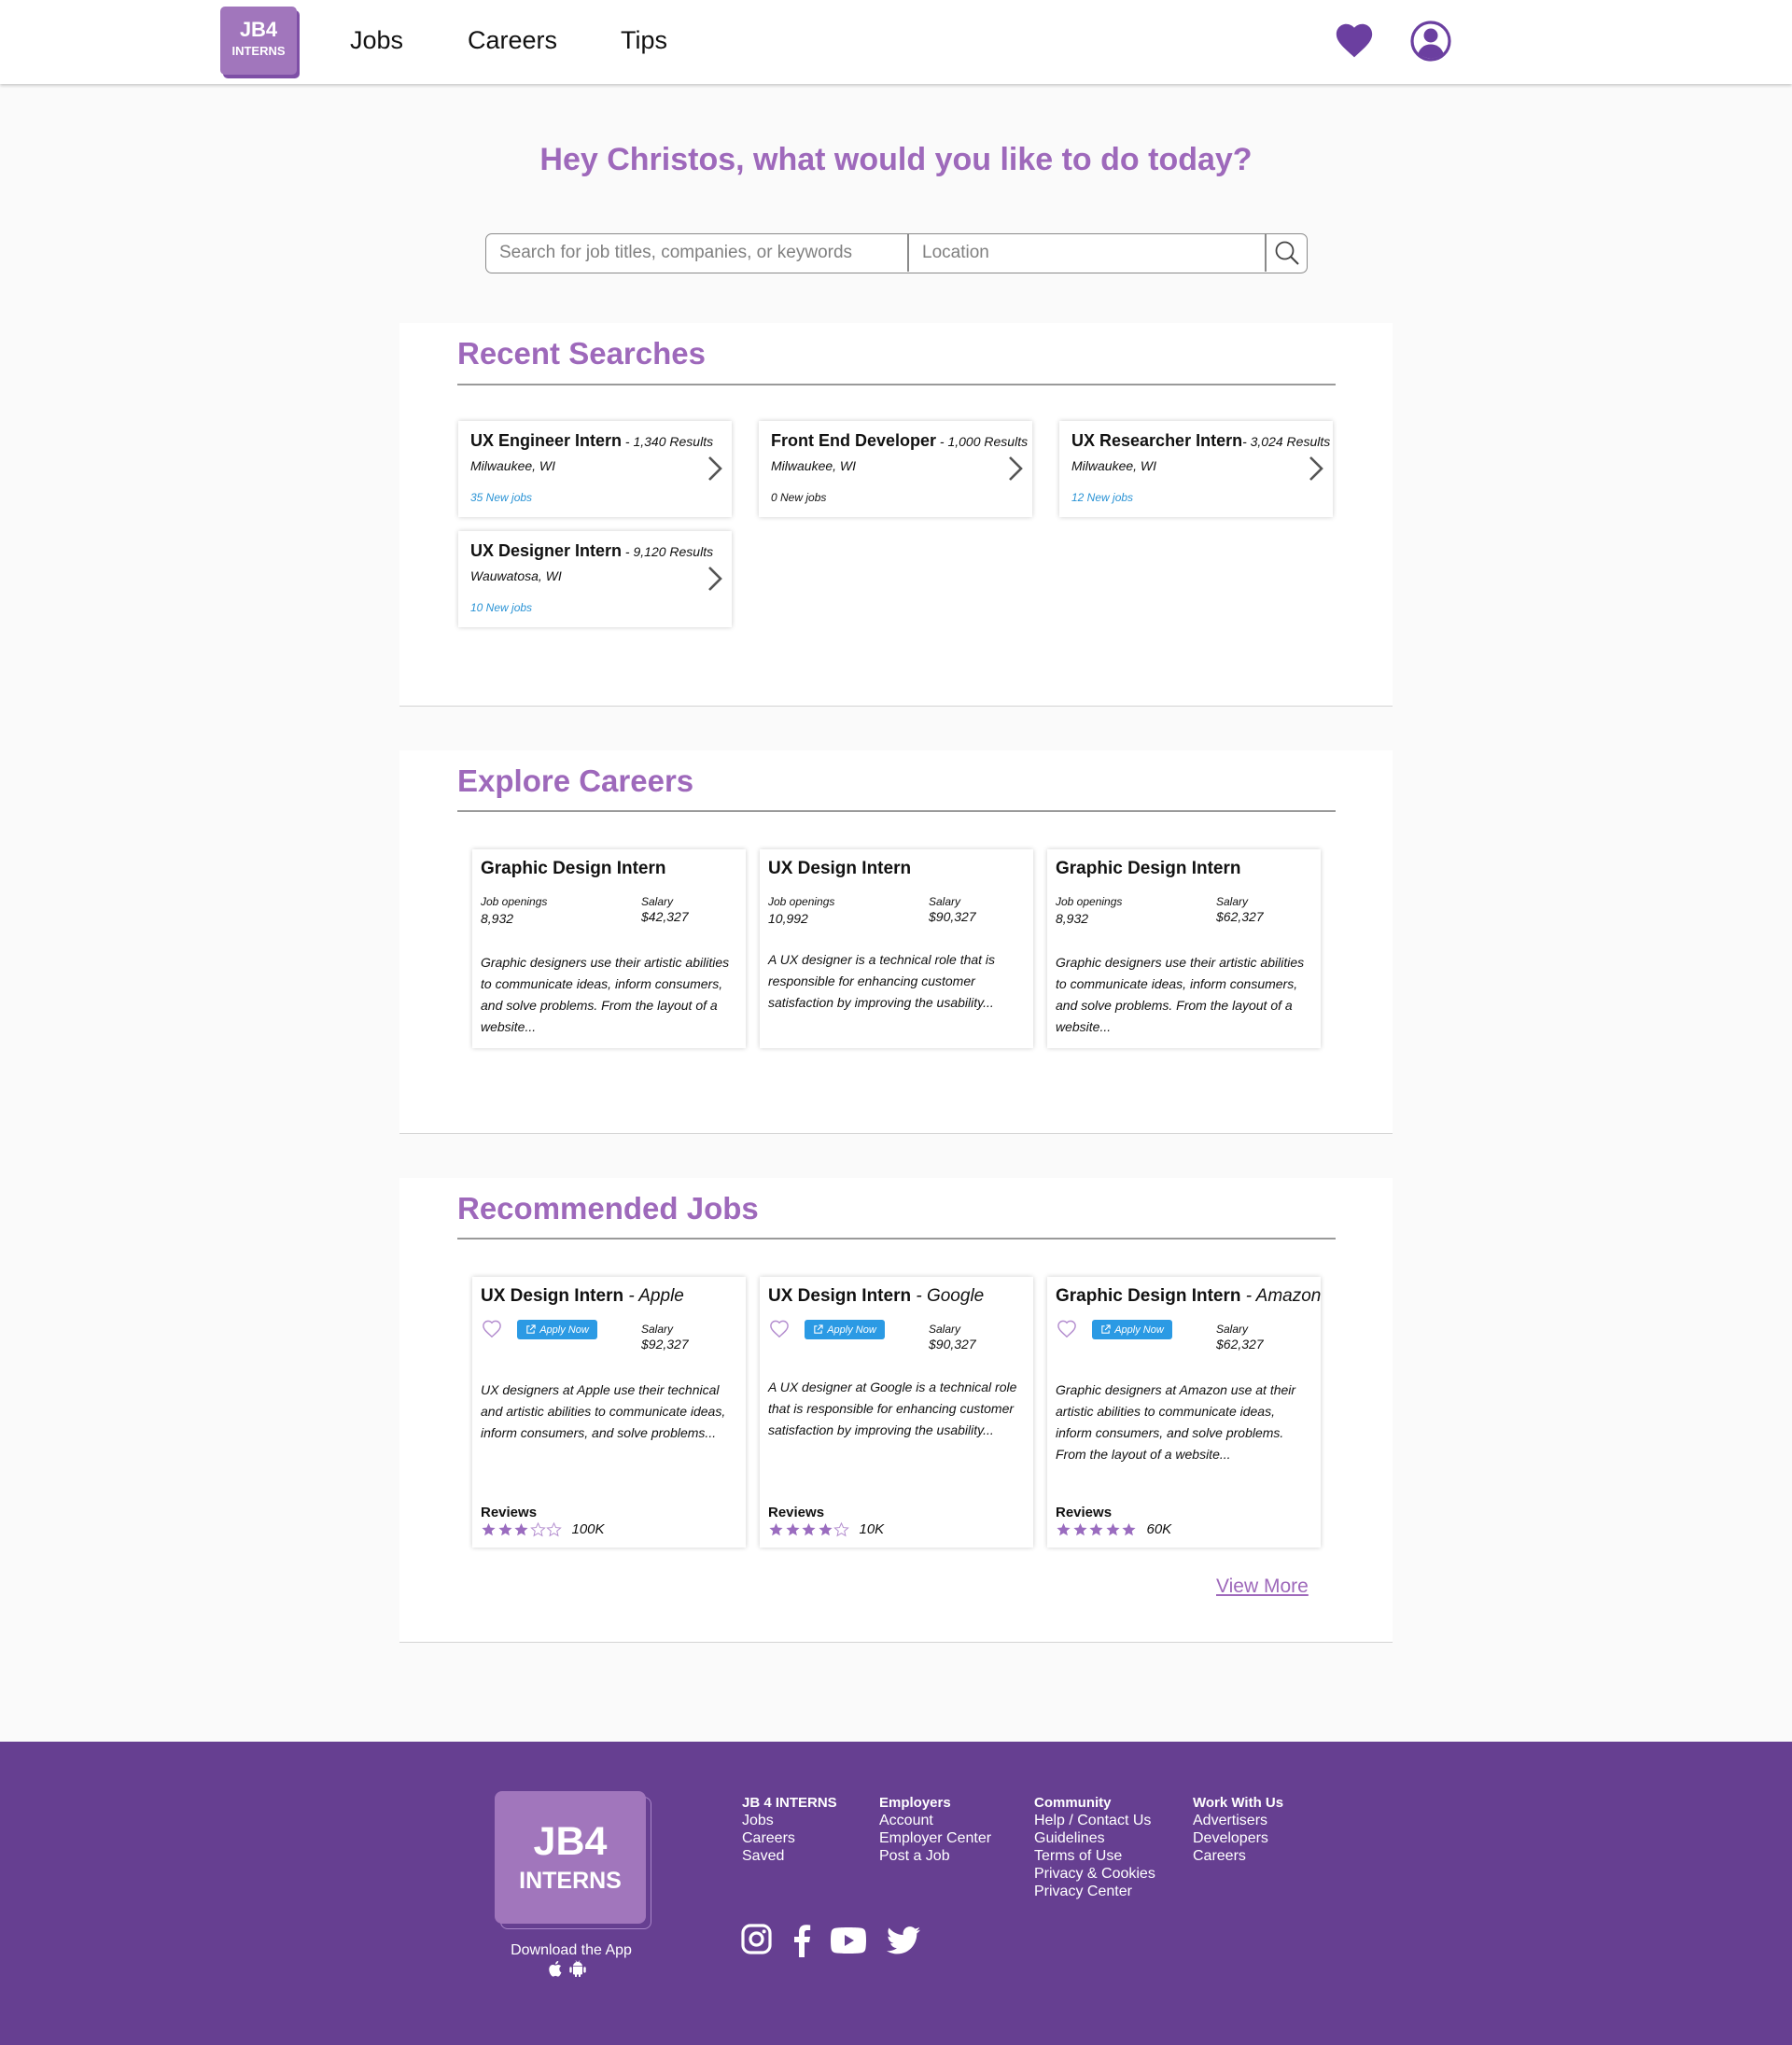 Image resolution: width=1792 pixels, height=2045 pixels. I want to click on star-empty-icon, so click(841, 1529).